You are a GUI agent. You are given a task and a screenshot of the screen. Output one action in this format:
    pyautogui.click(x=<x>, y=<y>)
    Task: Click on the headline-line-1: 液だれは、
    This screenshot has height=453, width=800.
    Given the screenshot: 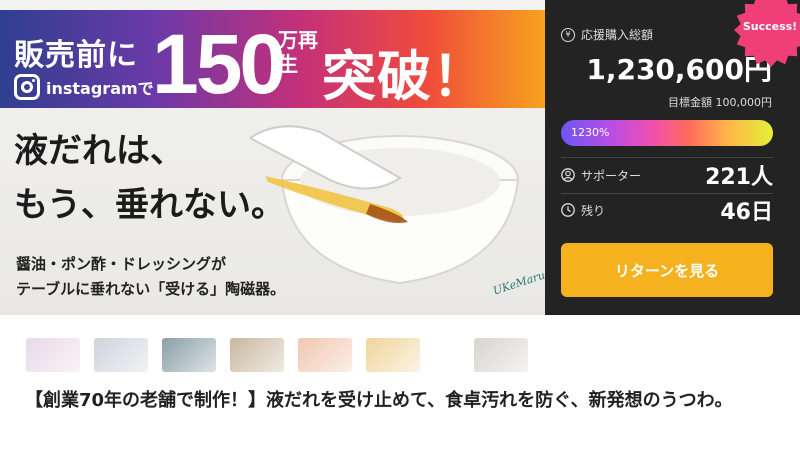 What is the action you would take?
    pyautogui.click(x=99, y=151)
    